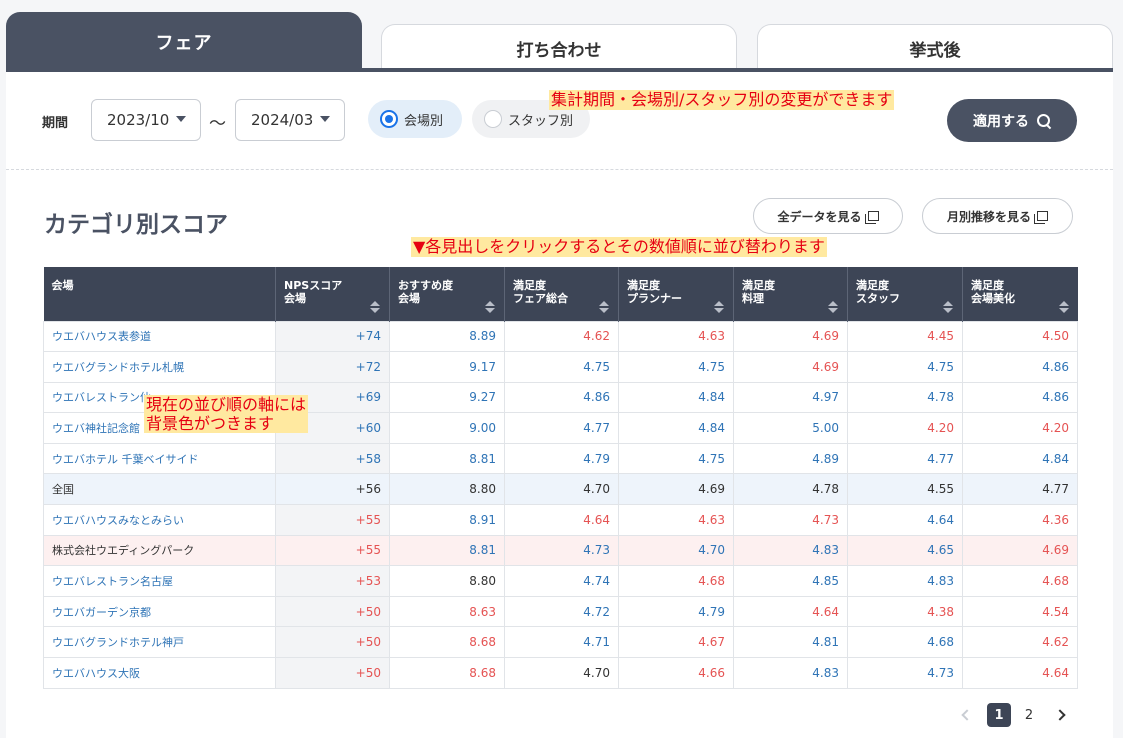 The image size is (1123, 738). I want to click on sat-staff-cell: 4.38, so click(905, 611).